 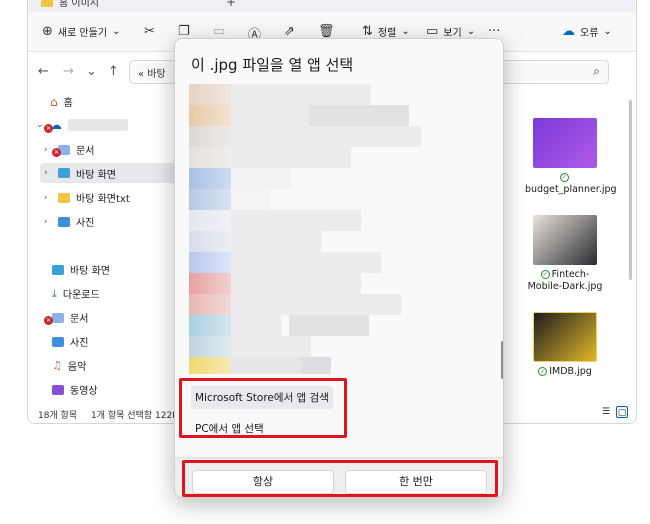 What do you see at coordinates (68, 103) in the screenshot?
I see `sidebar-item-label: 홈` at bounding box center [68, 103].